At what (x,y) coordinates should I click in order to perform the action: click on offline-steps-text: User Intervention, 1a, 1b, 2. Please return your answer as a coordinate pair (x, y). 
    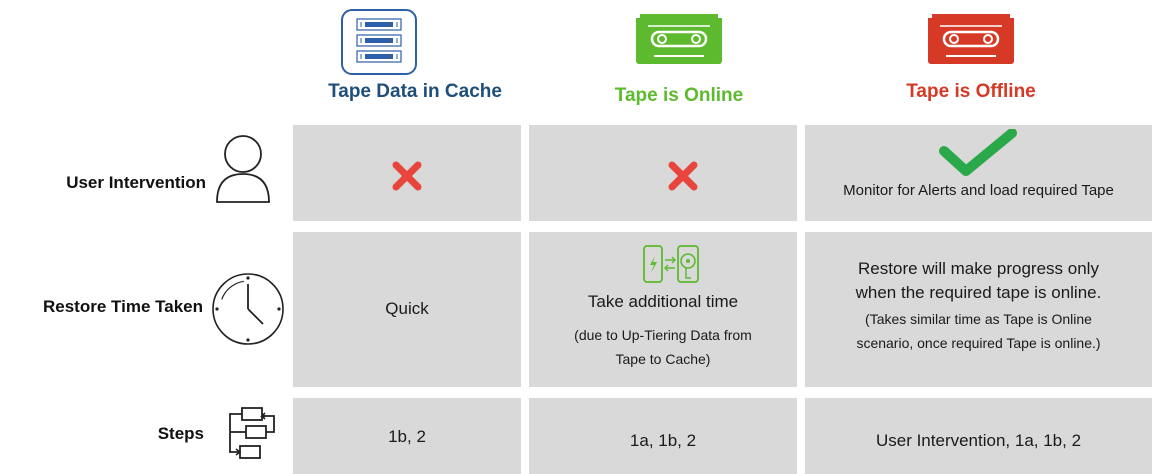
    Looking at the image, I should click on (978, 440).